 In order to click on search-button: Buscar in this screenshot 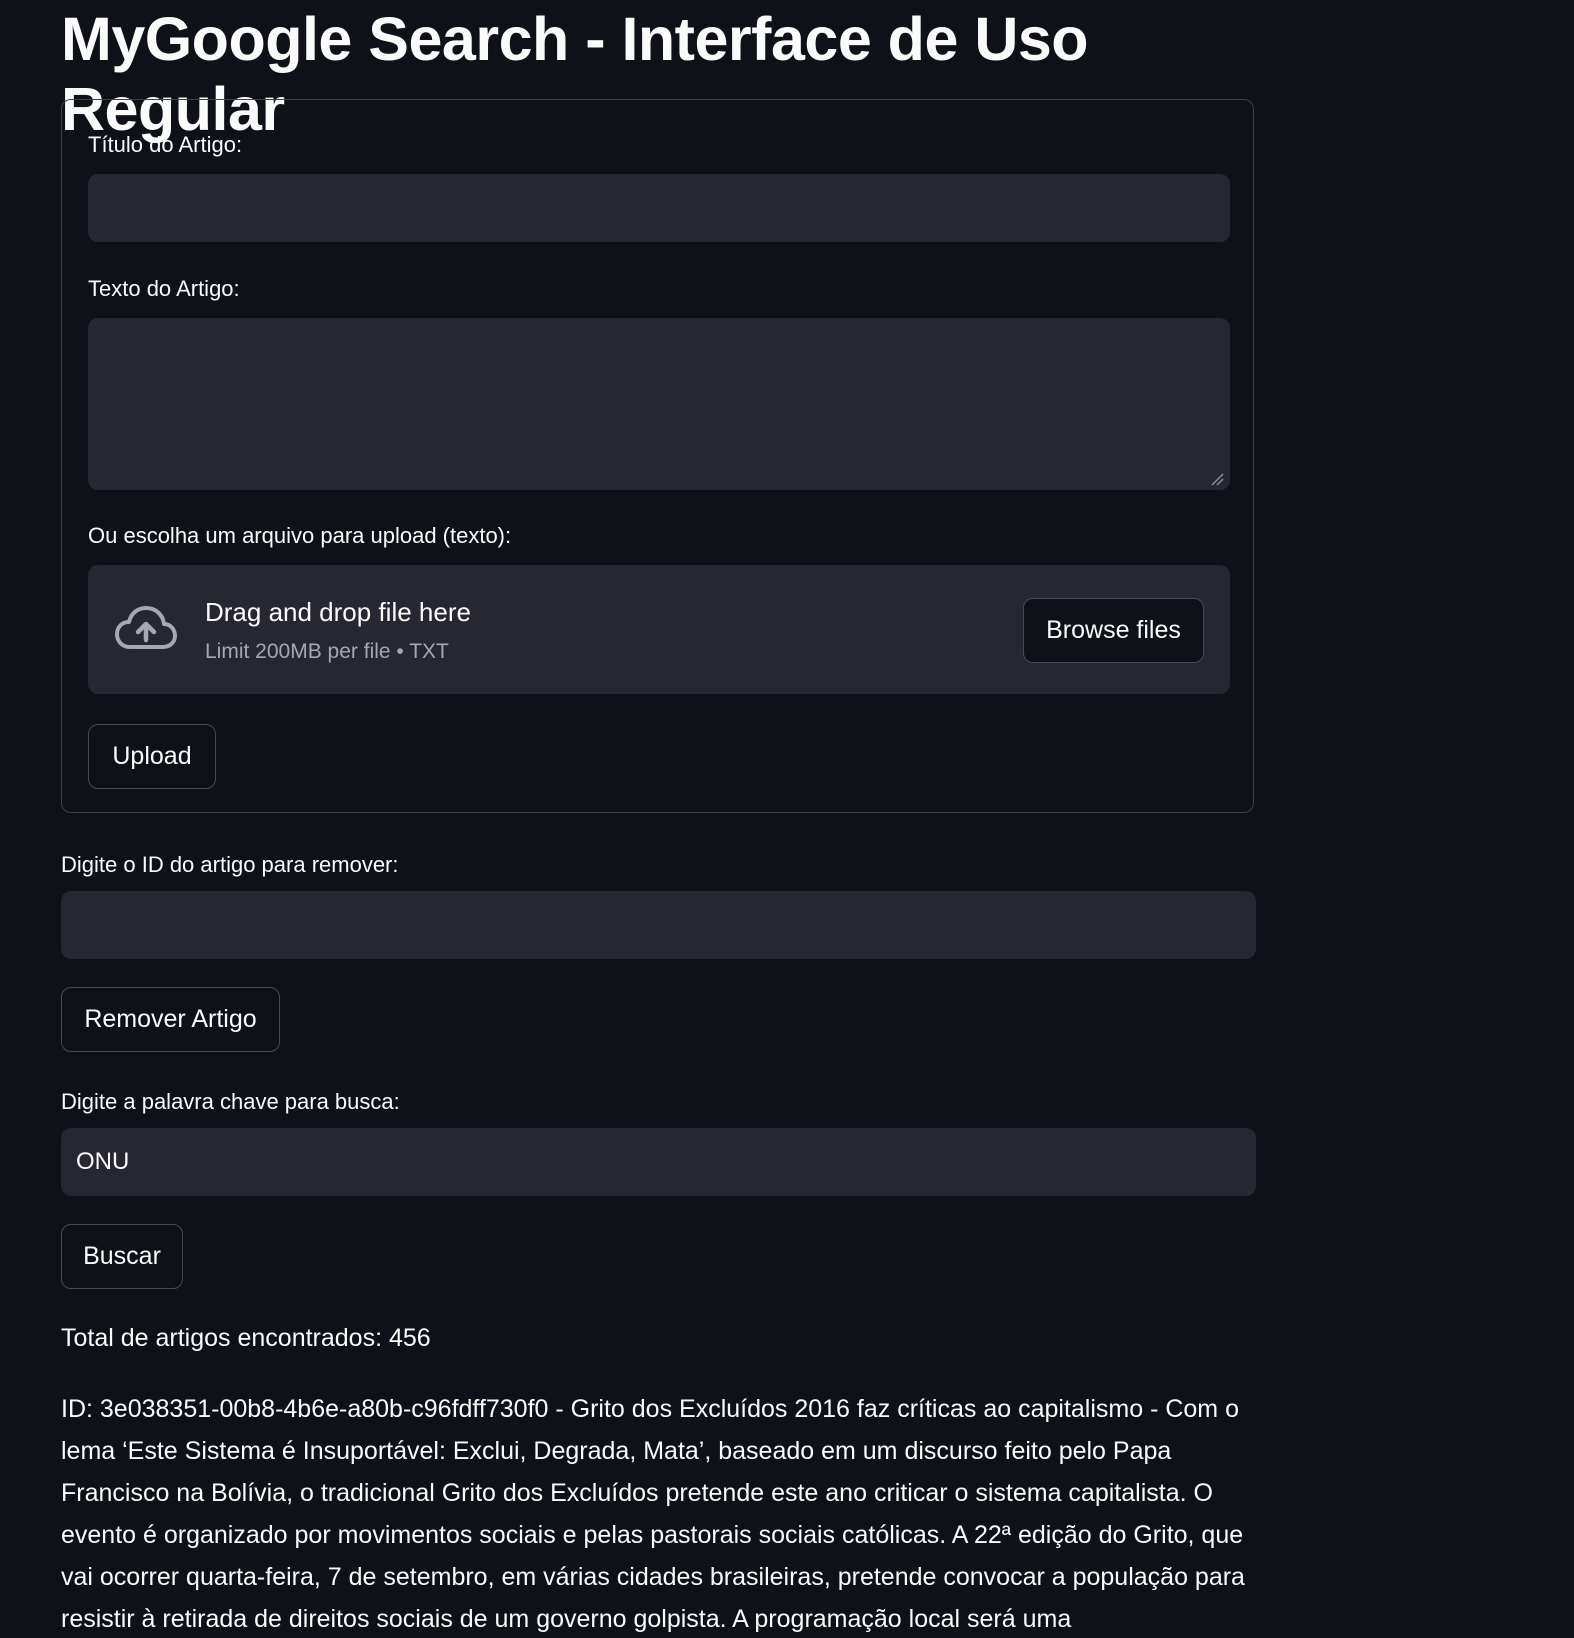, I will do `click(122, 1256)`.